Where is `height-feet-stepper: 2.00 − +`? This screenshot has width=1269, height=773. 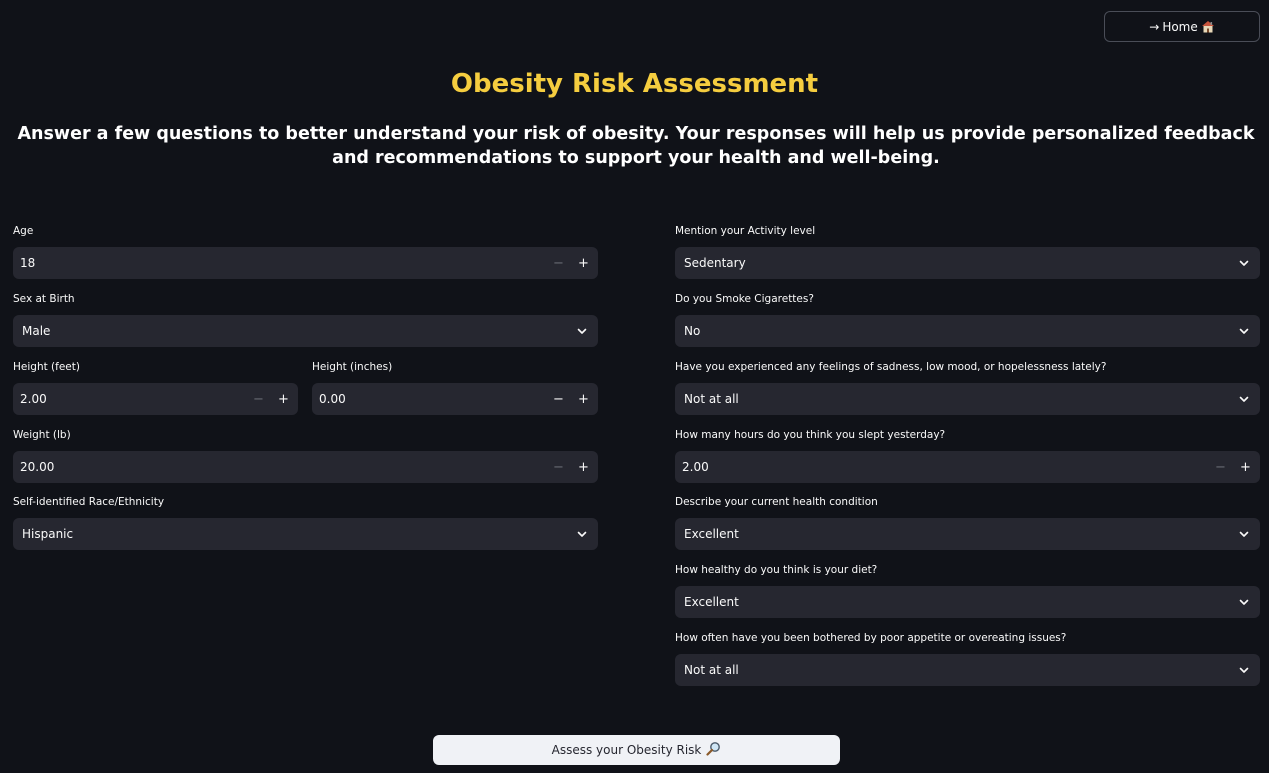
height-feet-stepper: 2.00 − + is located at coordinates (155, 399).